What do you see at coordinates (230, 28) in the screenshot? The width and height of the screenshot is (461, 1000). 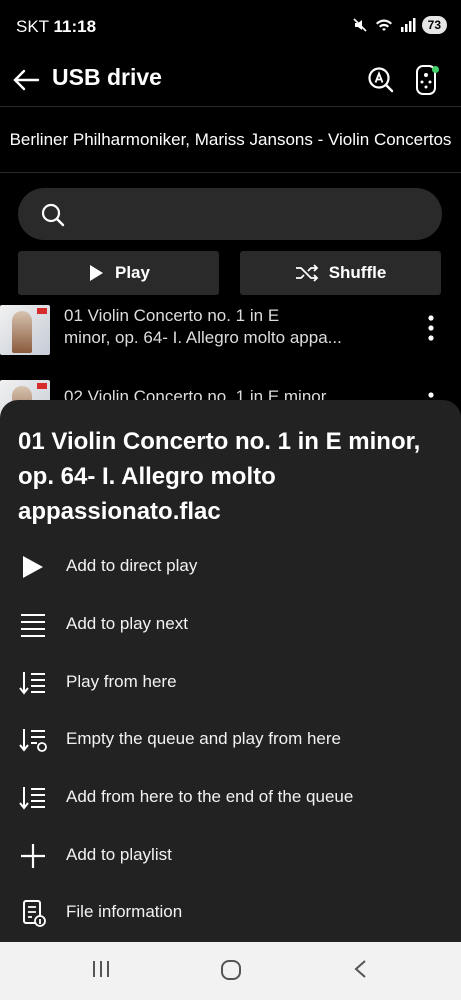 I see `status-bar: SKT 11:18 73` at bounding box center [230, 28].